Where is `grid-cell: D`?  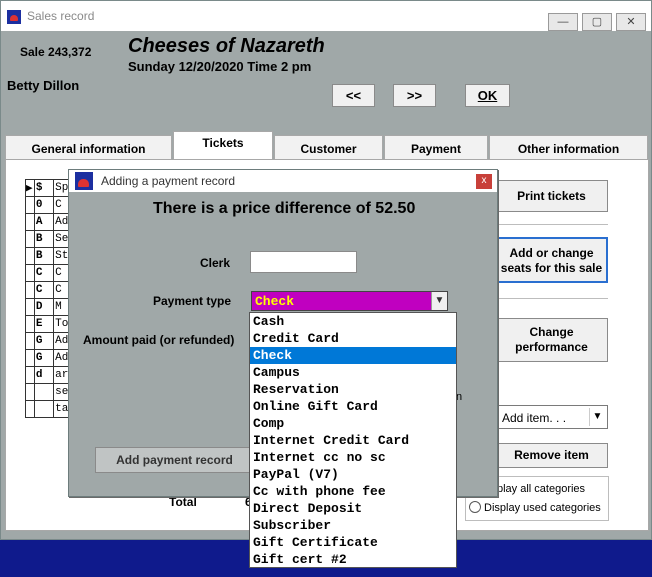 grid-cell: D is located at coordinates (44, 307).